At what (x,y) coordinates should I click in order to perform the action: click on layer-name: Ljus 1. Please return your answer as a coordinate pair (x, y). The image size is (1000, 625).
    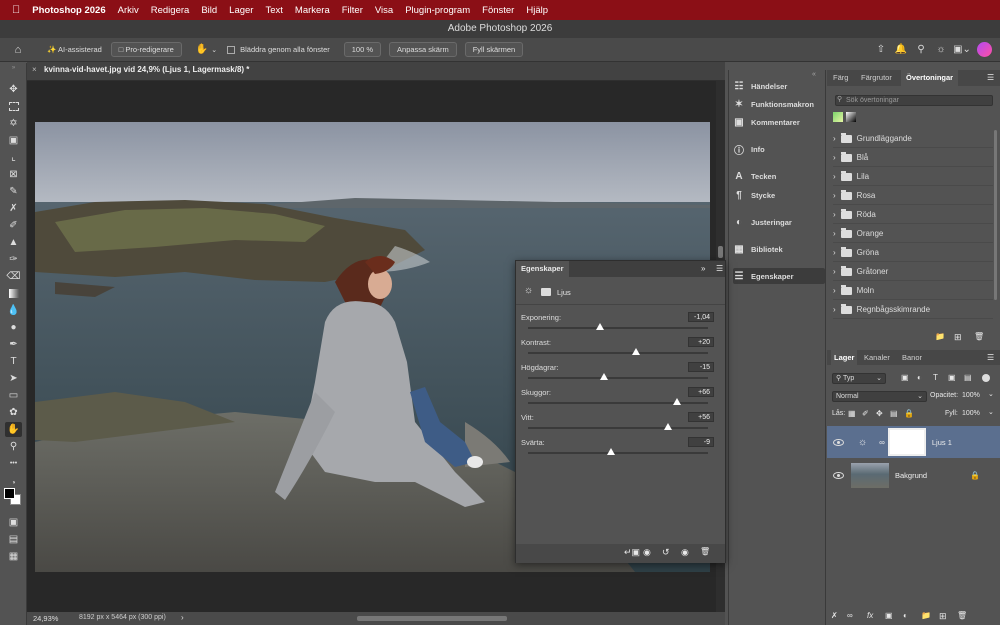
    Looking at the image, I should click on (942, 442).